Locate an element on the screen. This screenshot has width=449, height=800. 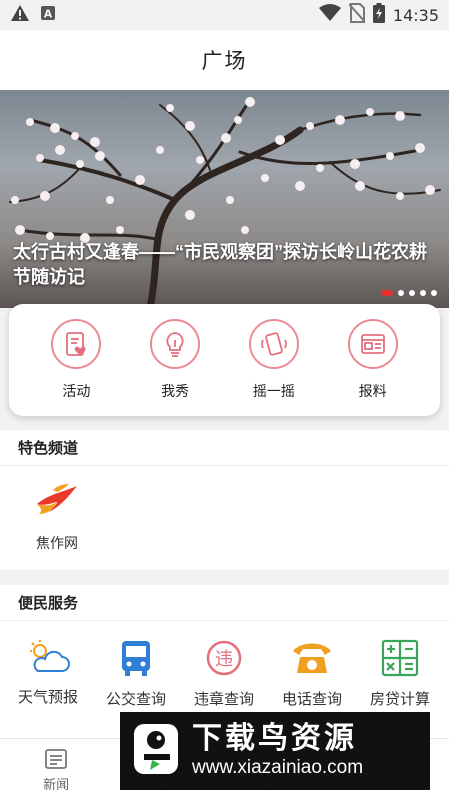
section-title: 特色频道 is located at coordinates (224, 448).